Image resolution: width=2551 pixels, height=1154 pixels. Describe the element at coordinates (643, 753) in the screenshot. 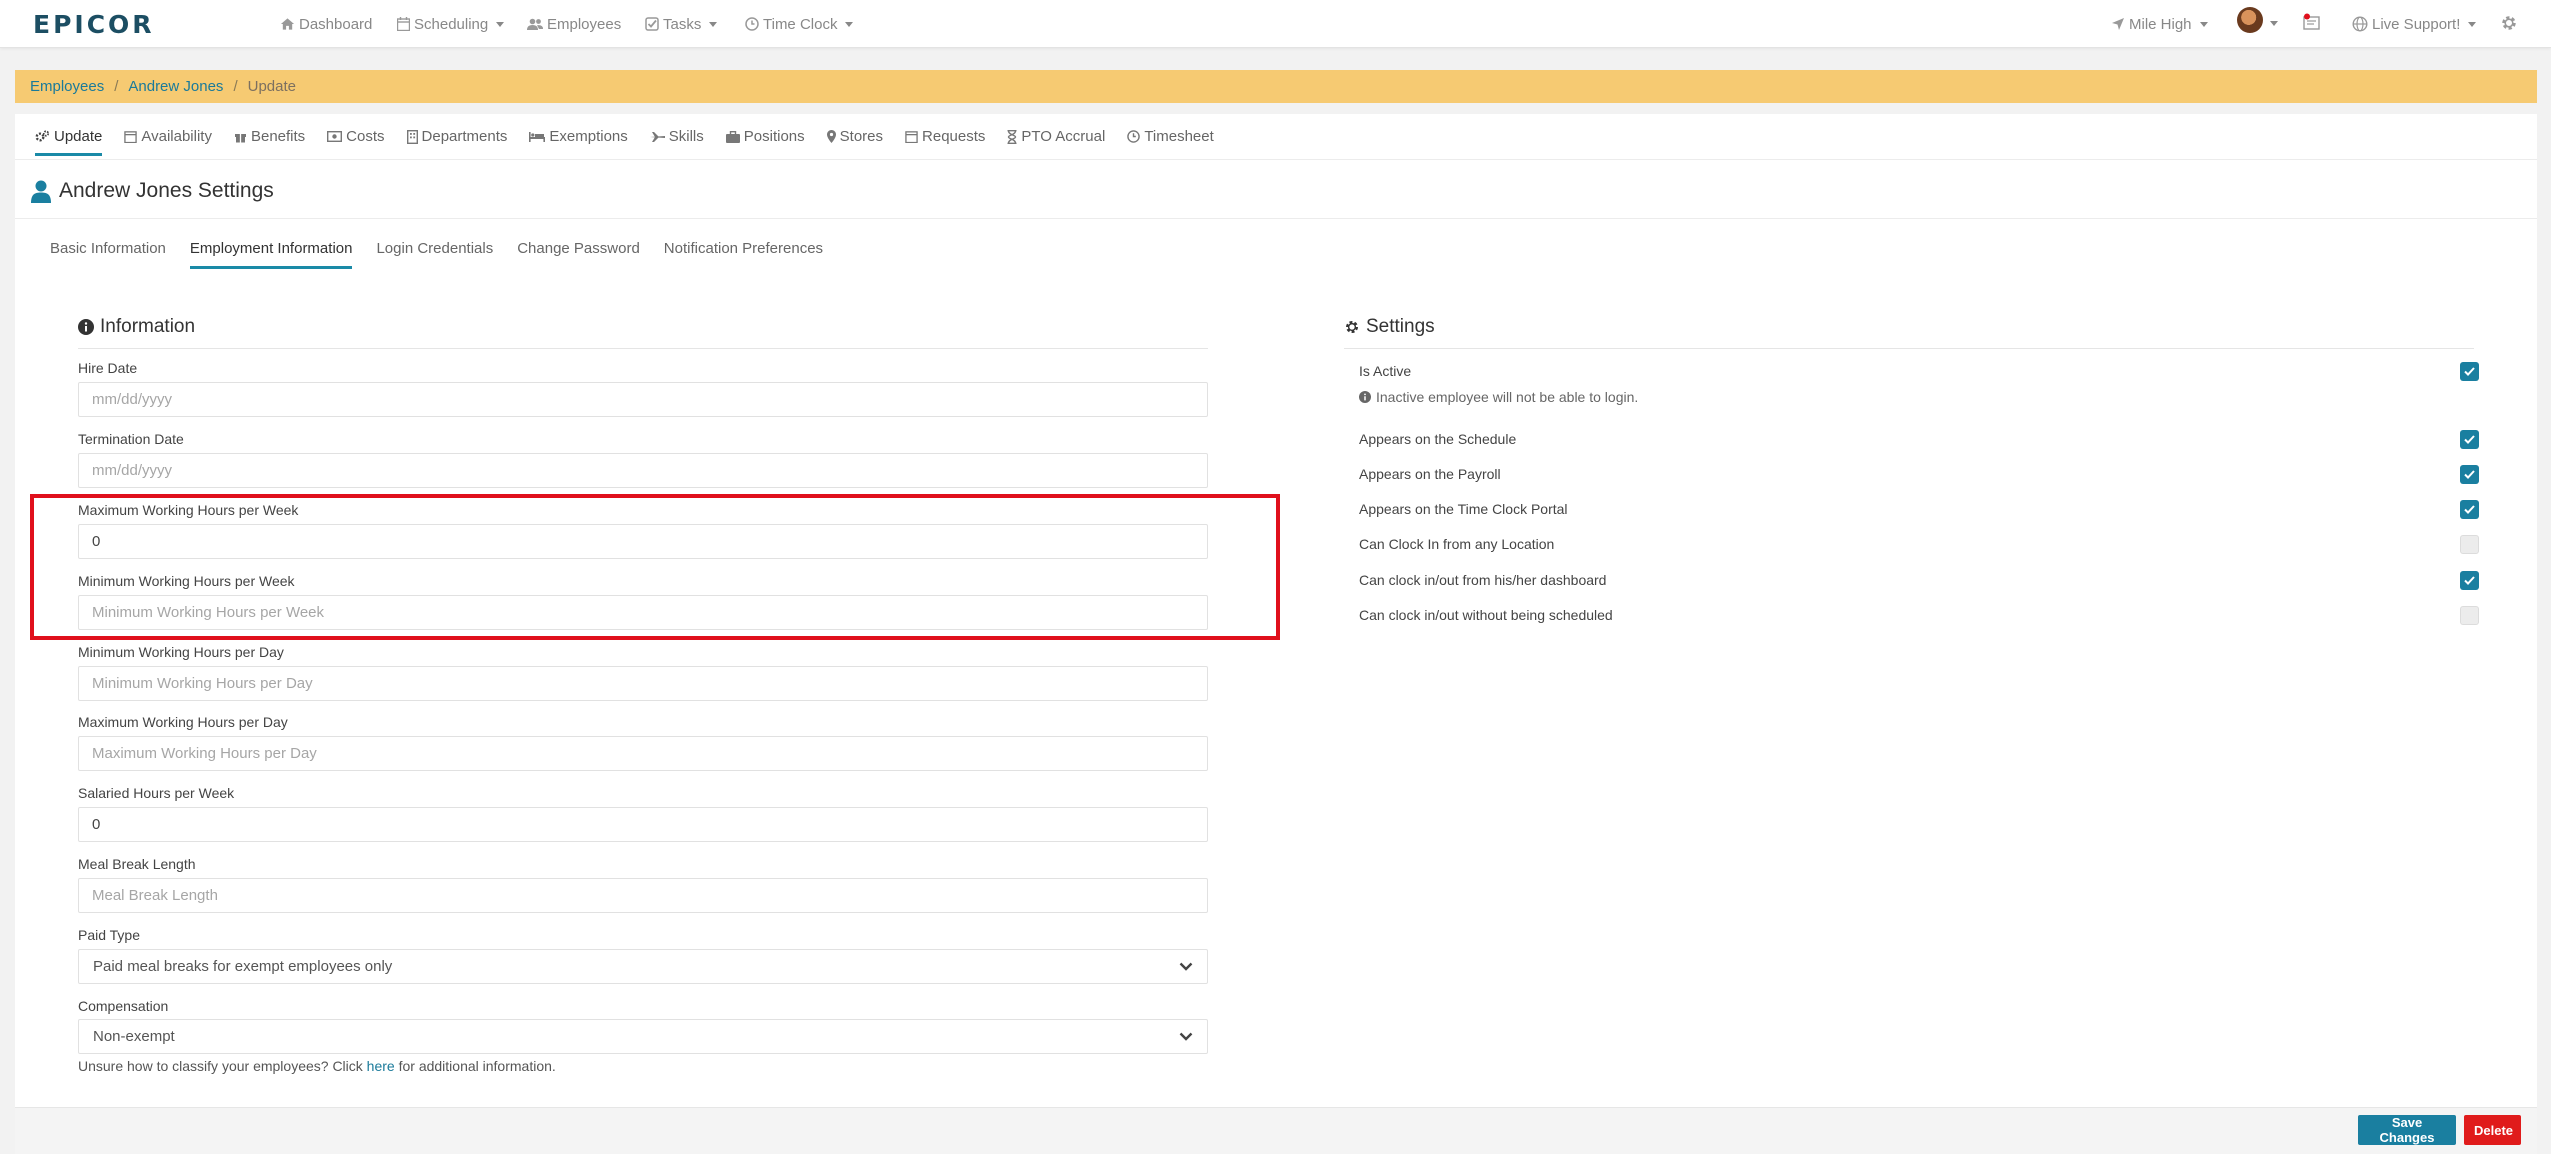

I see `max-hours-day-input` at that location.